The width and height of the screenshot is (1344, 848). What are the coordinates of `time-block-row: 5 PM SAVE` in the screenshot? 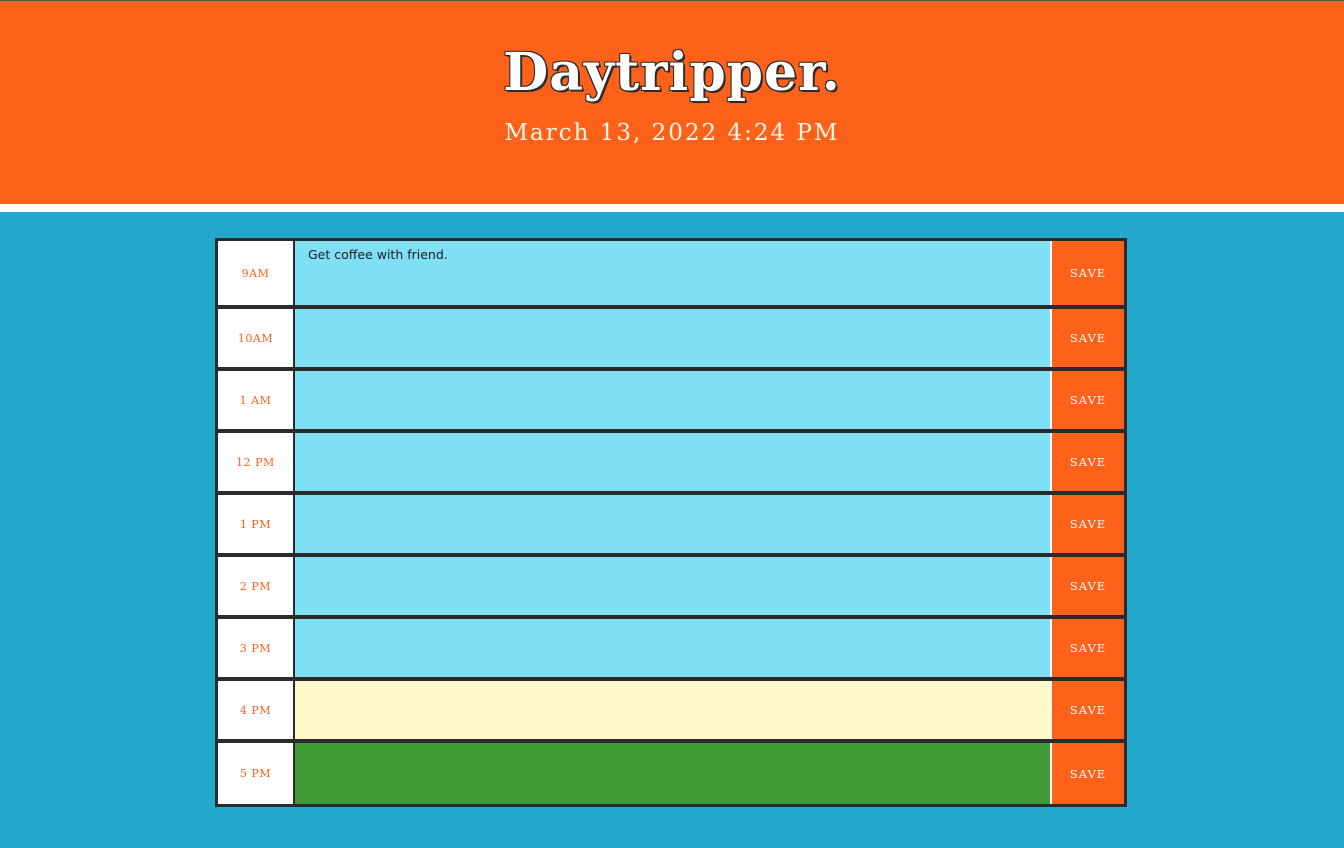 It's located at (671, 773).